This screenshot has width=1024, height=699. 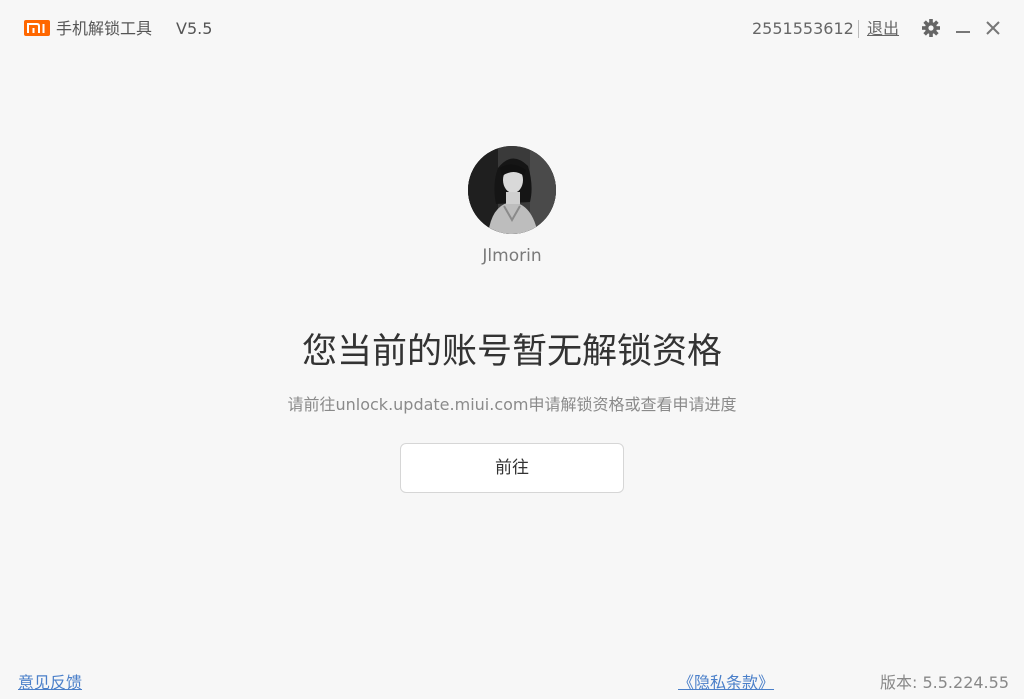 What do you see at coordinates (194, 28) in the screenshot?
I see `app-version: V5.5` at bounding box center [194, 28].